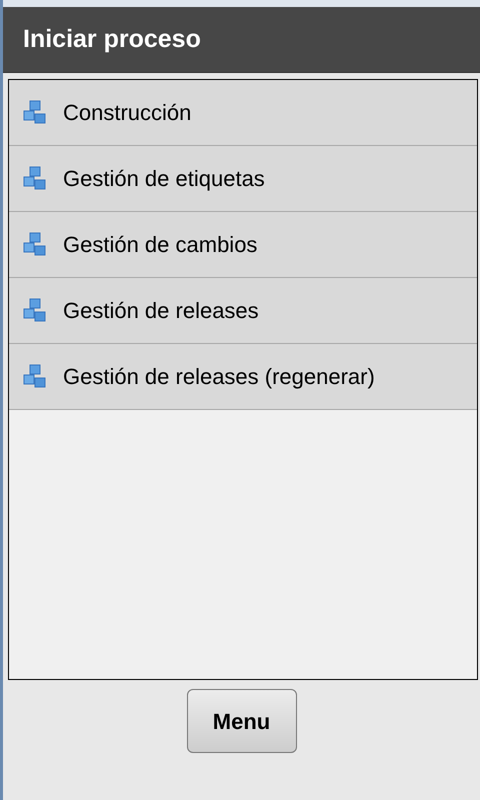 The width and height of the screenshot is (480, 800). I want to click on process-item: Gestión de releases, so click(243, 311).